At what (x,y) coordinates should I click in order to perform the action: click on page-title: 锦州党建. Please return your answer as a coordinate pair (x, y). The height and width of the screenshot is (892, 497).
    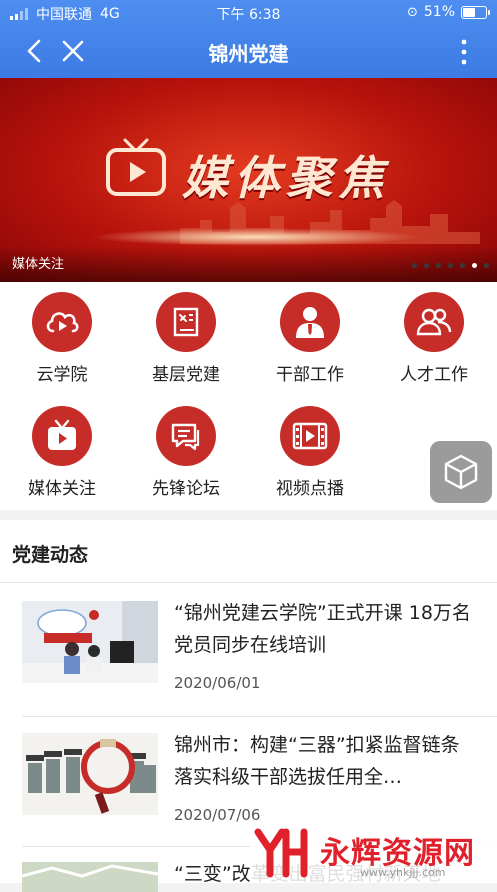
    Looking at the image, I should click on (248, 54).